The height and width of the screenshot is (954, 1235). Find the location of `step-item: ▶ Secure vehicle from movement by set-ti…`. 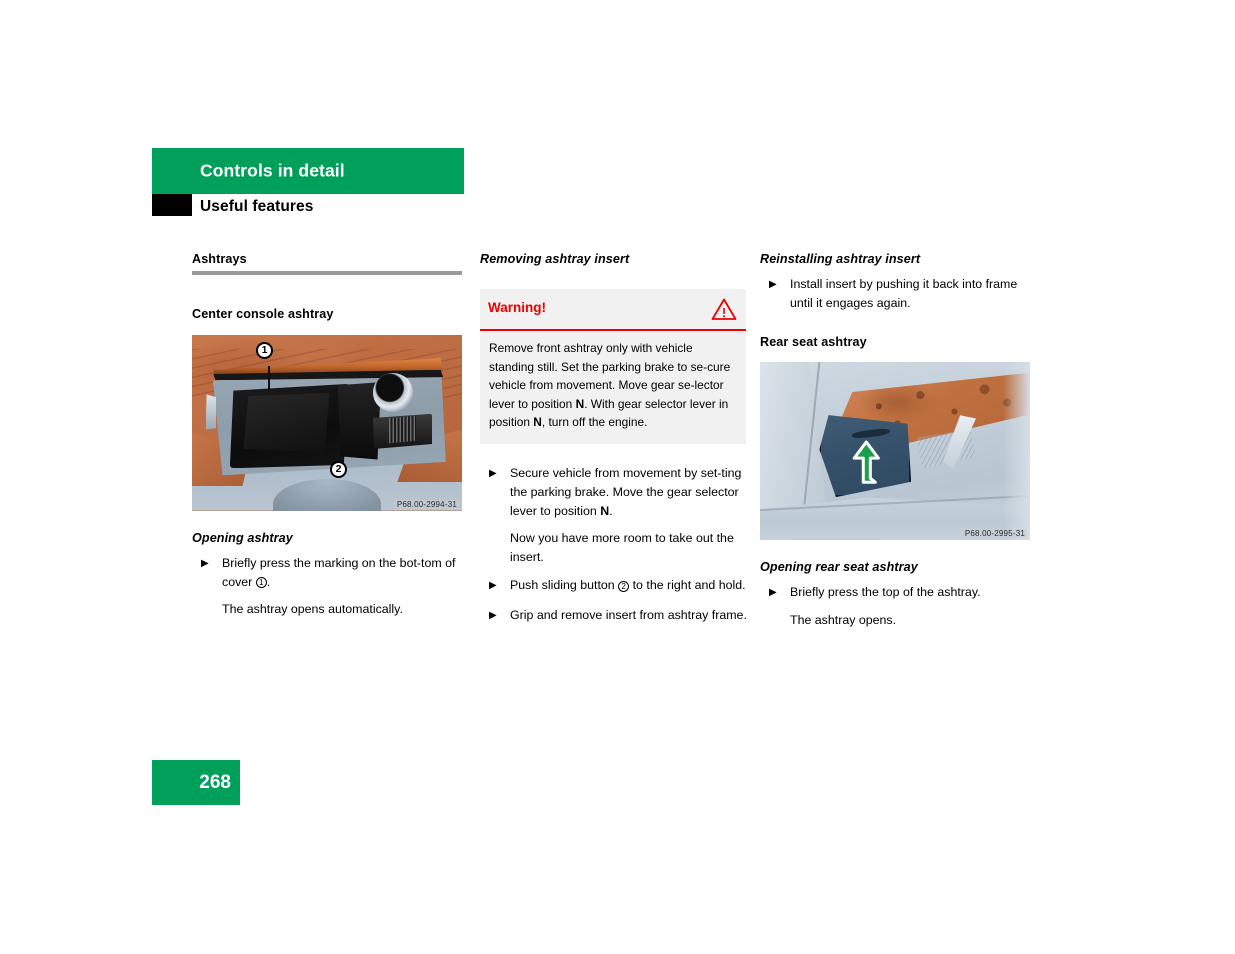

step-item: ▶ Secure vehicle from movement by set-ti… is located at coordinates (615, 492).